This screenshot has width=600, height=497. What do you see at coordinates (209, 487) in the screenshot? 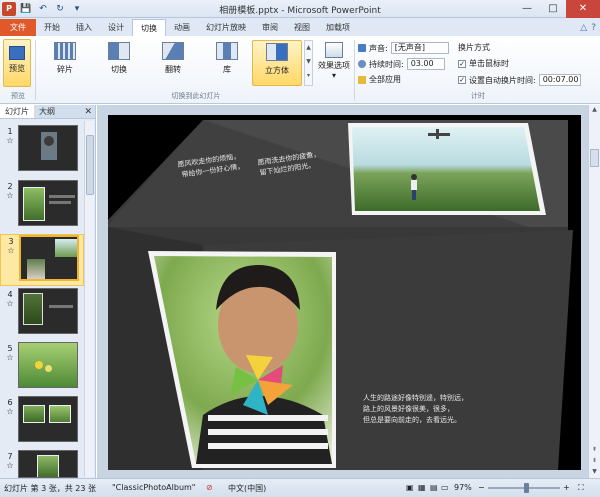
I see `spell-check-icon: ⊘` at bounding box center [209, 487].